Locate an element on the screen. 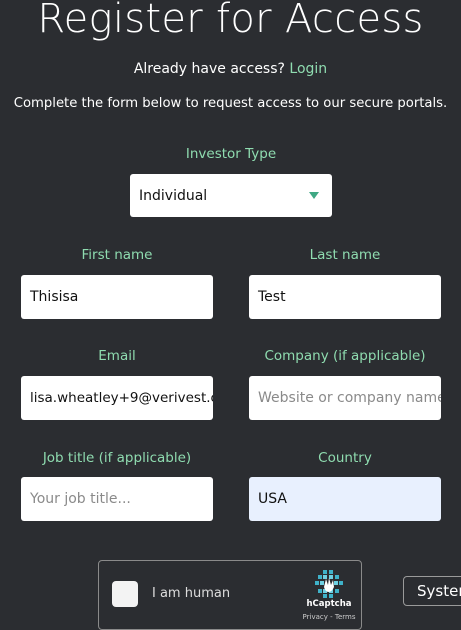 Image resolution: width=461 pixels, height=630 pixels. investor-type-select: Individual is located at coordinates (231, 195).